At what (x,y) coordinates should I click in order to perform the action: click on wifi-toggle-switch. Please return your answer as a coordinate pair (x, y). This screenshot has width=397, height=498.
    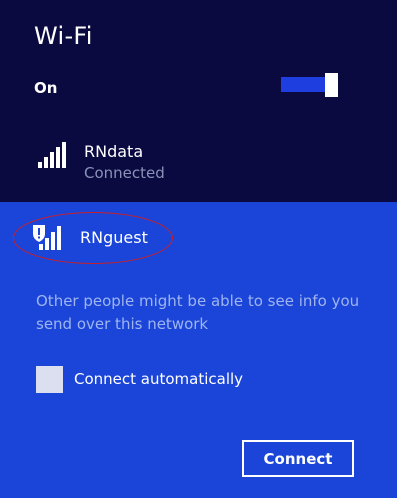
    Looking at the image, I should click on (310, 85).